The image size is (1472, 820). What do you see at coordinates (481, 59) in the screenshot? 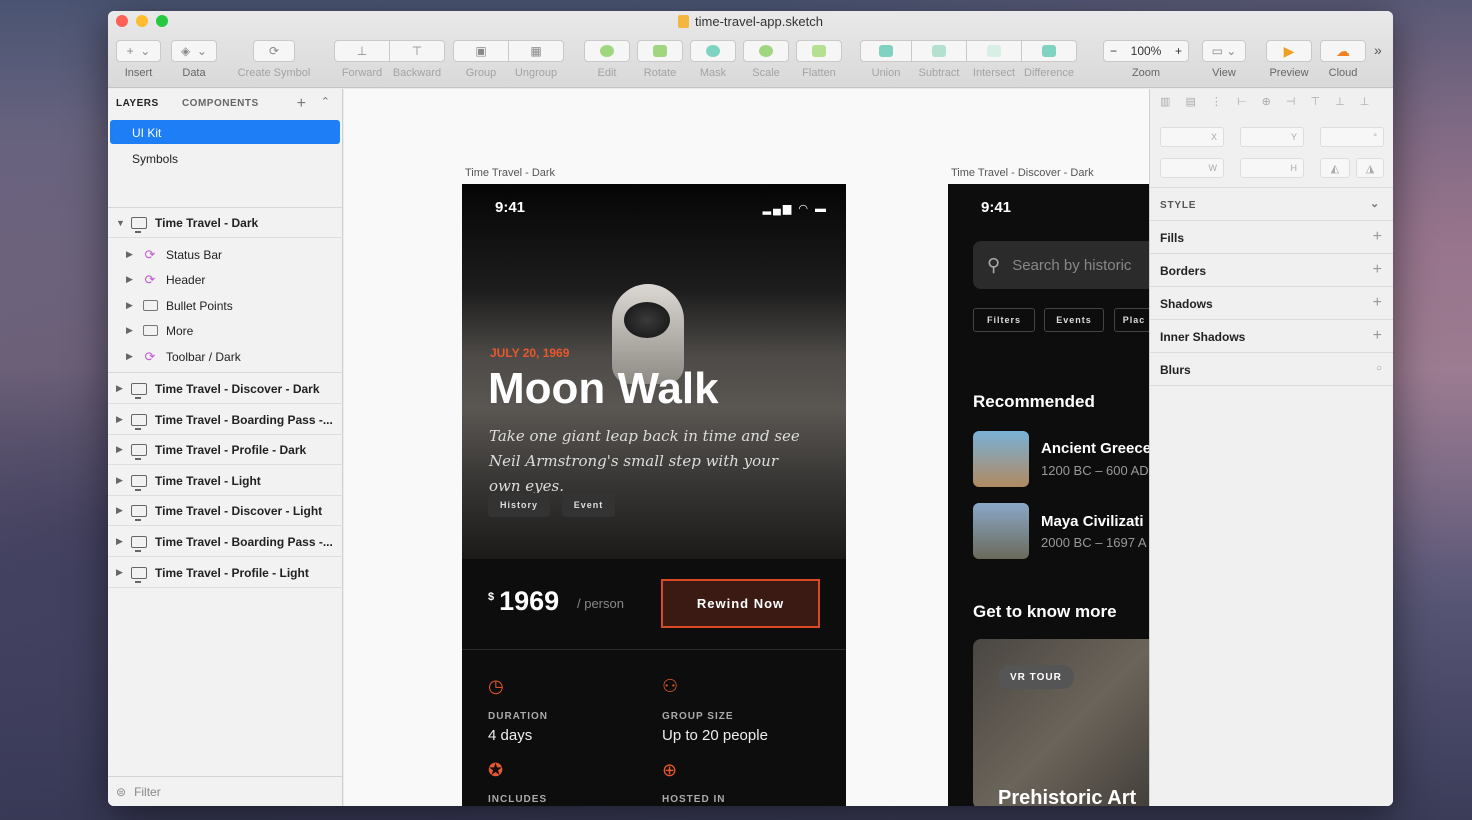
I see `group-button: ▣ Group` at bounding box center [481, 59].